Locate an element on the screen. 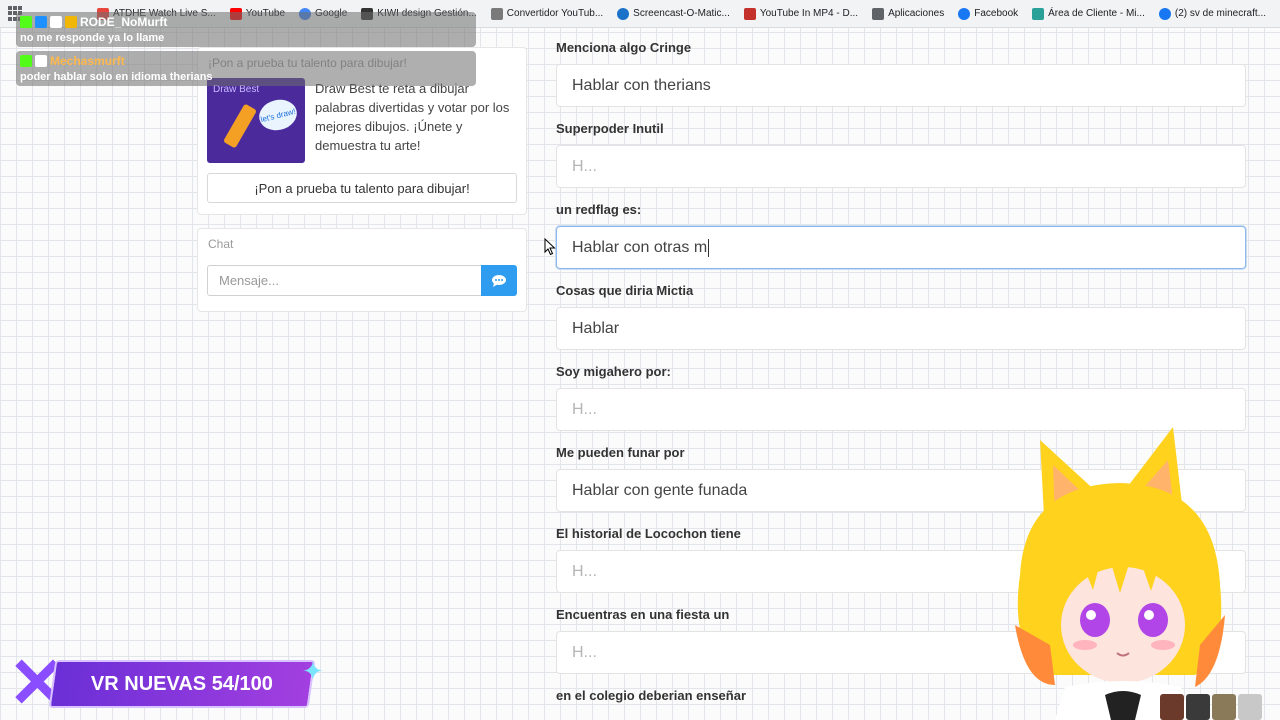  bookmark-aplicaciones: Aplicaciones is located at coordinates (908, 13).